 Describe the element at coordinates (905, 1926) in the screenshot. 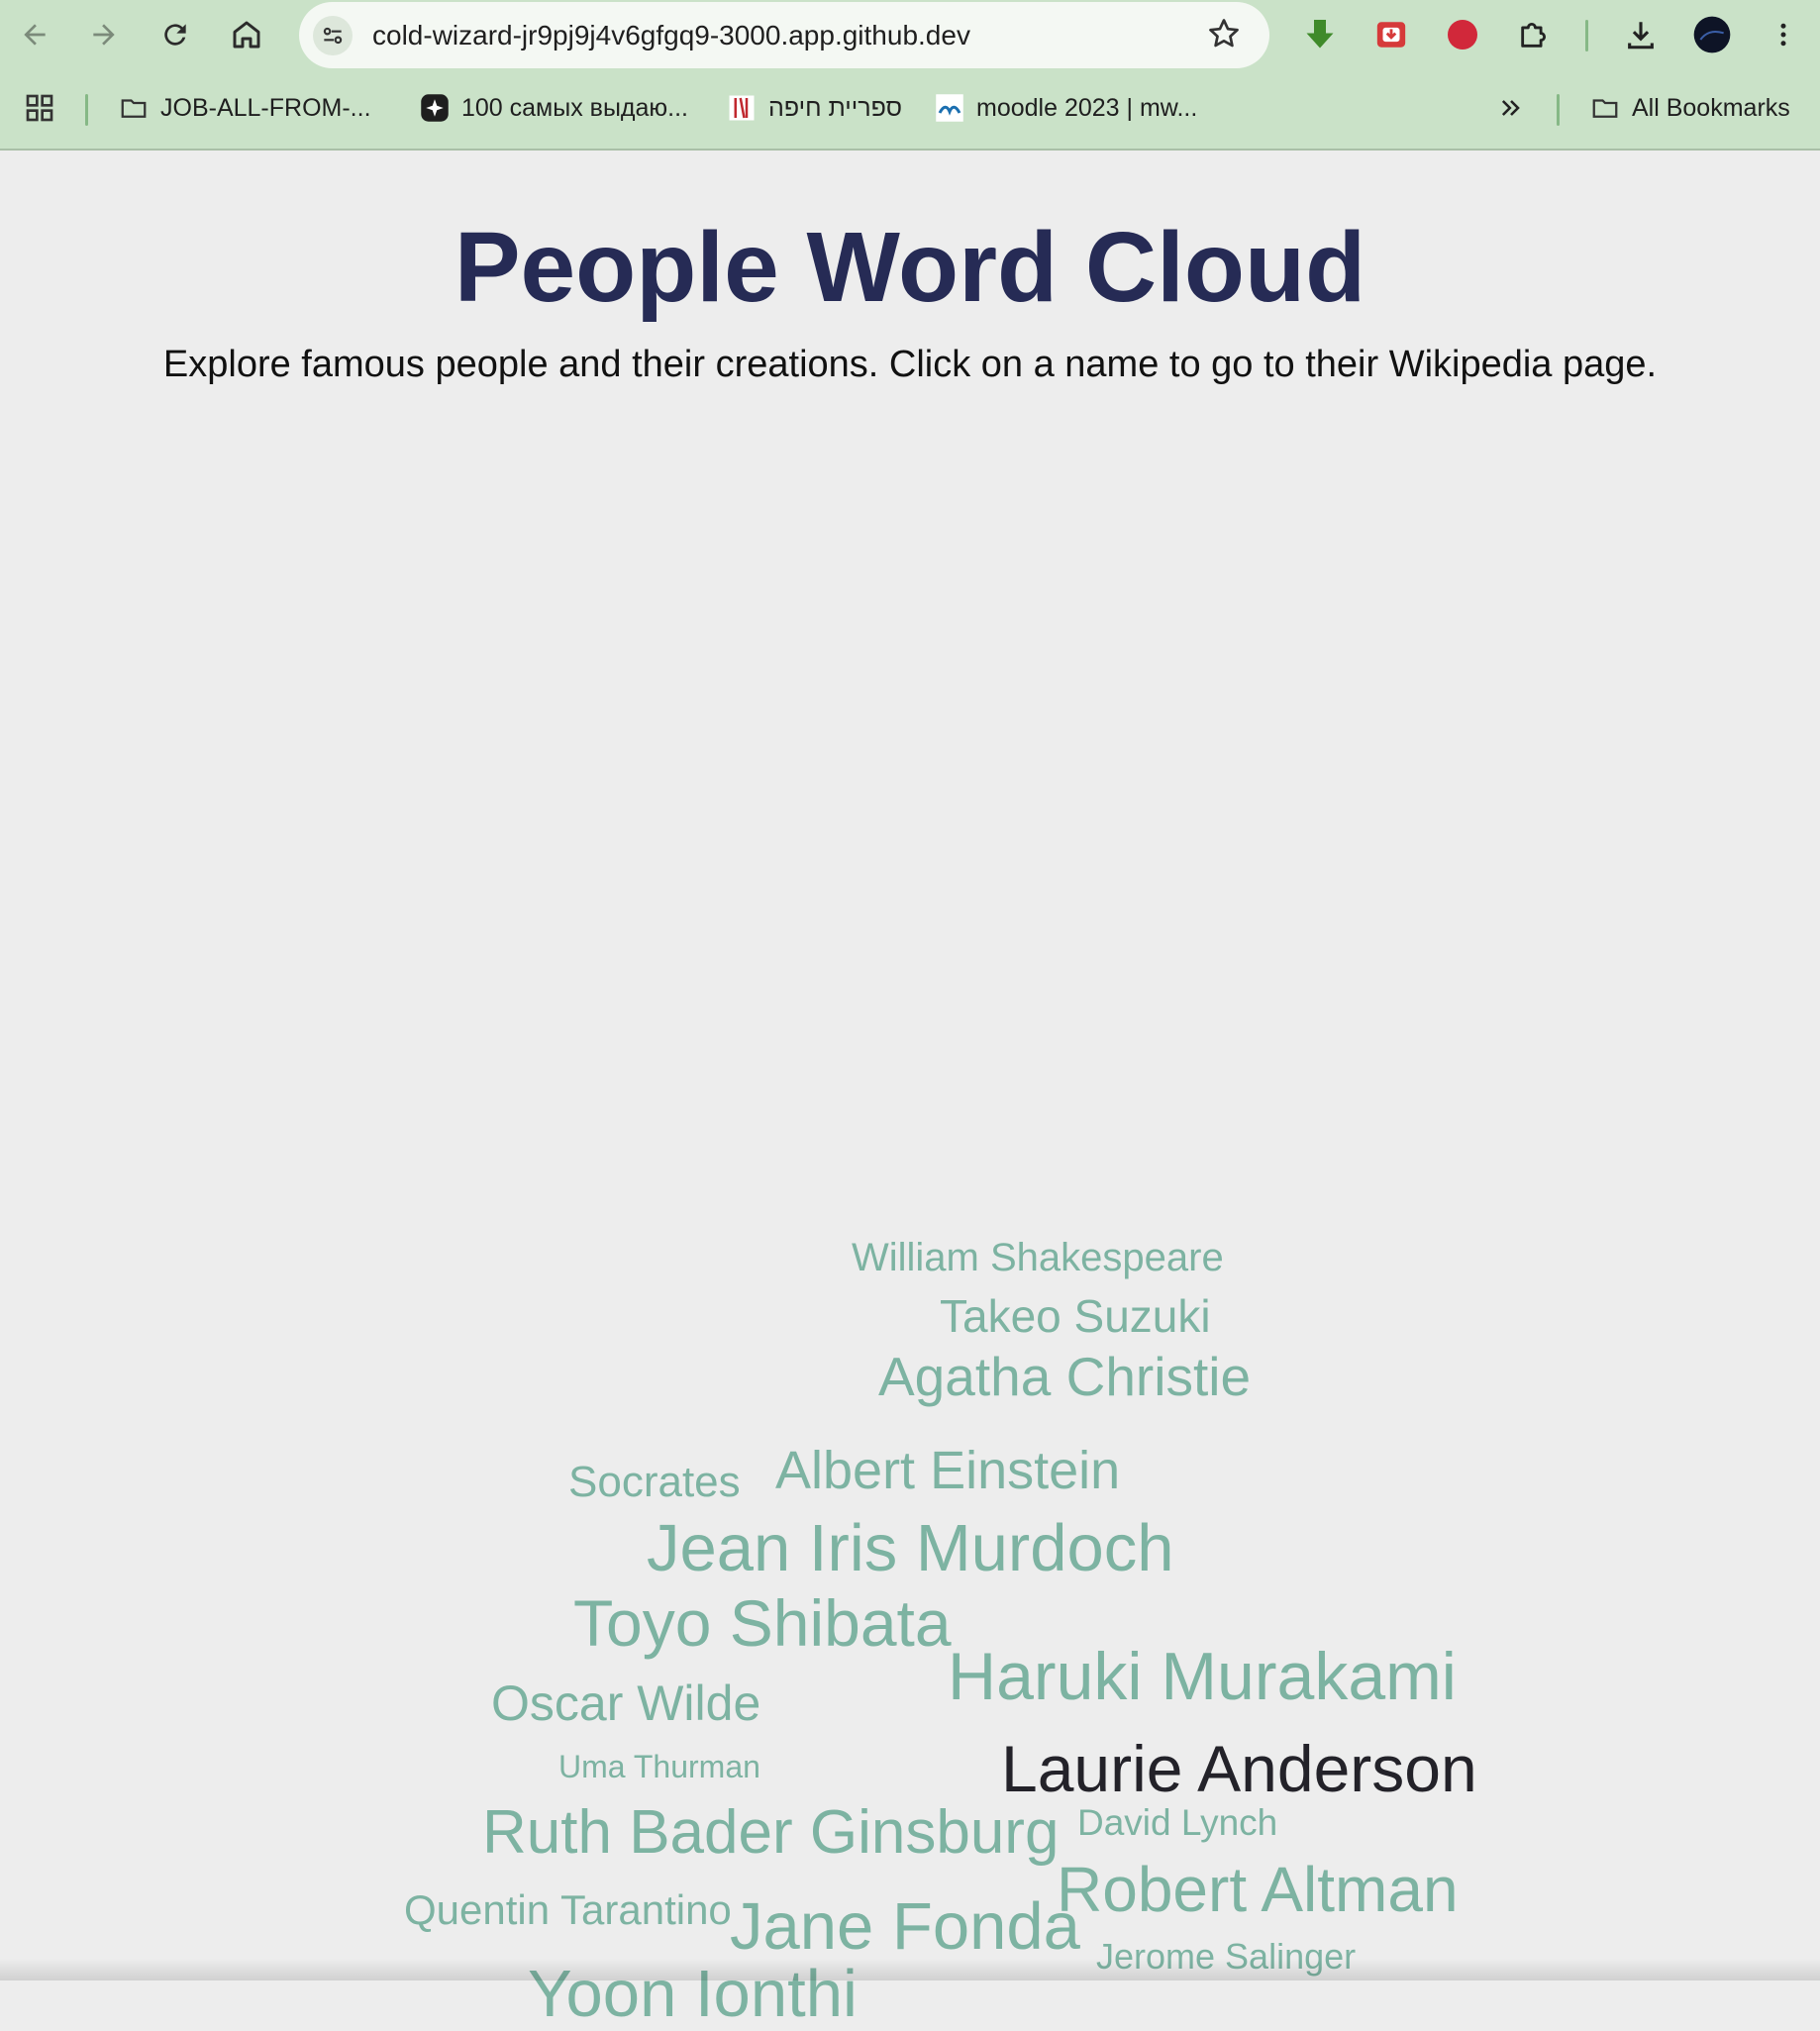

I see `cloud-word: Jane Fonda` at that location.